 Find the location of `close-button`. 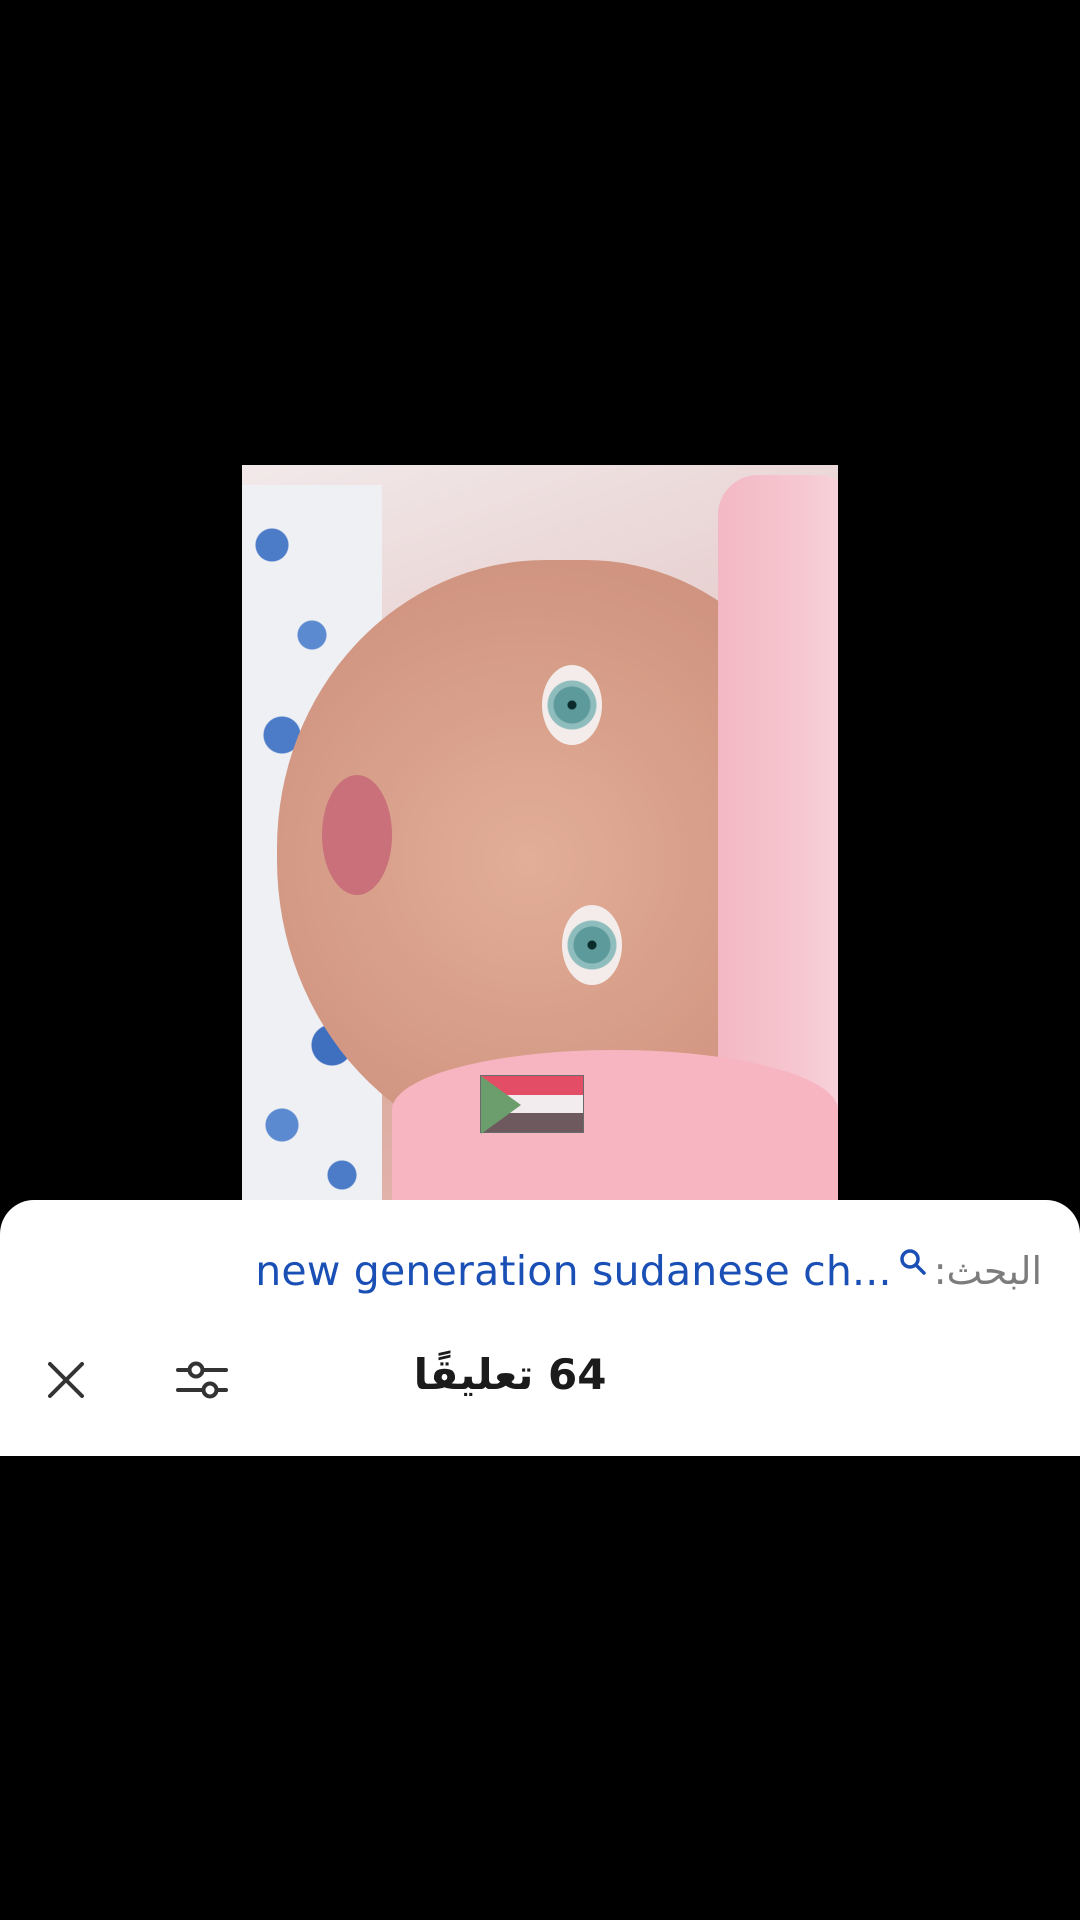

close-button is located at coordinates (66, 1380).